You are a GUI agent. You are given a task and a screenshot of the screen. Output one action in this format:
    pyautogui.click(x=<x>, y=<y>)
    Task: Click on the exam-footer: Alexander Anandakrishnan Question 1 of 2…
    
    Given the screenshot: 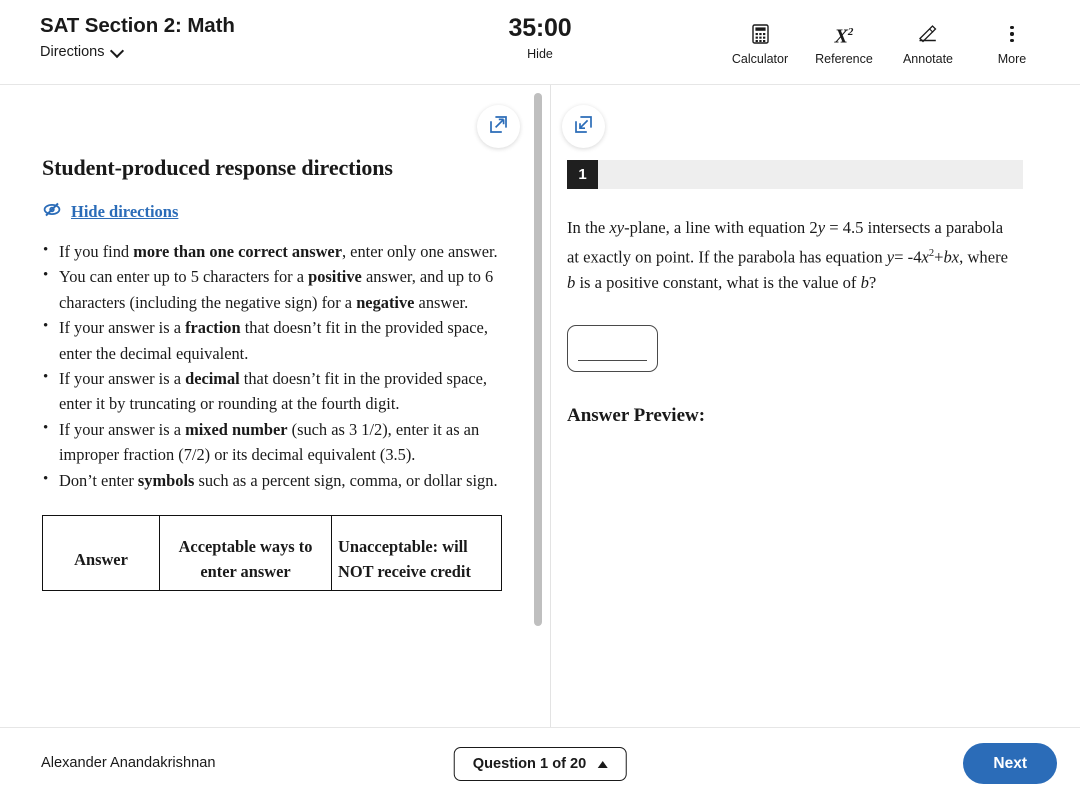 What is the action you would take?
    pyautogui.click(x=540, y=768)
    